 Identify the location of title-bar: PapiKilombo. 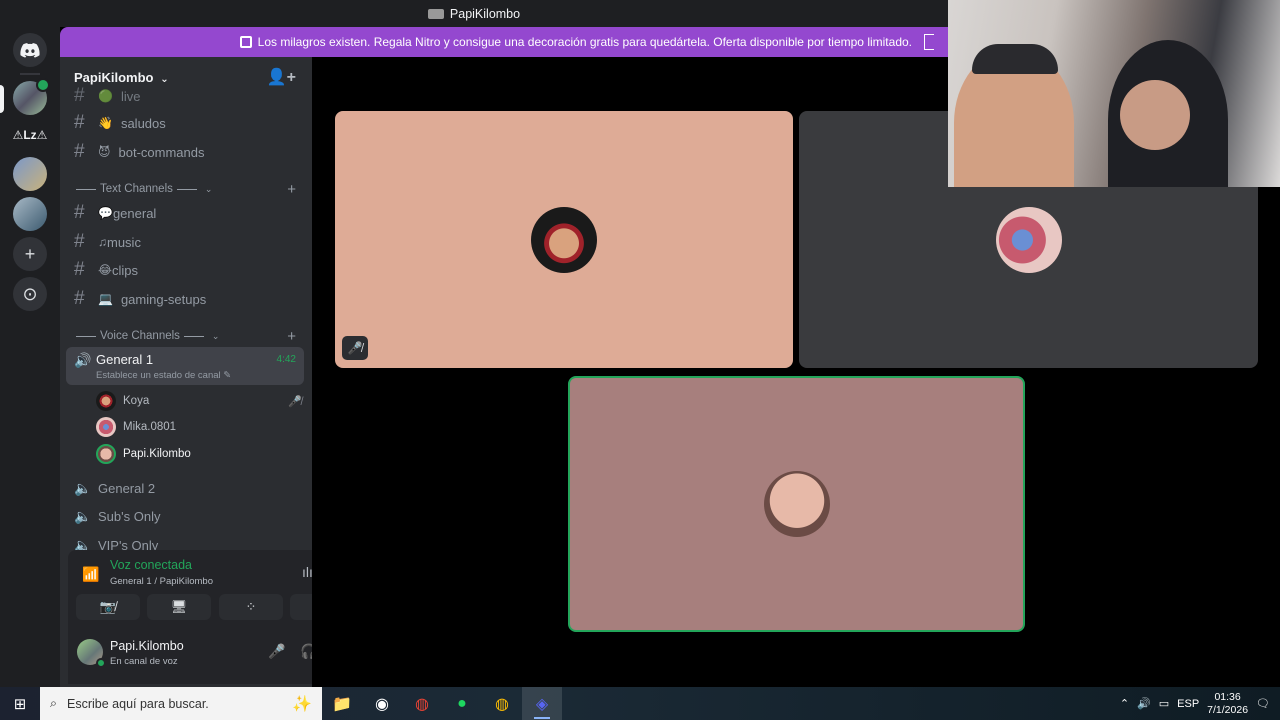
(474, 13).